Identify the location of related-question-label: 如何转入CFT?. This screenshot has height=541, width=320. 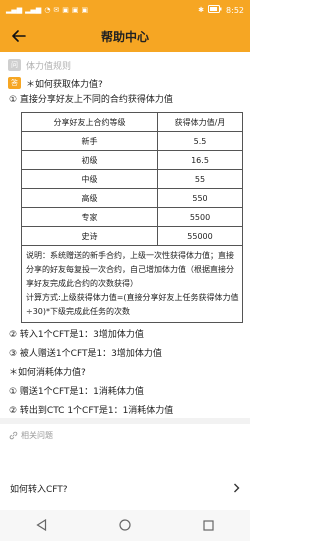
(39, 489).